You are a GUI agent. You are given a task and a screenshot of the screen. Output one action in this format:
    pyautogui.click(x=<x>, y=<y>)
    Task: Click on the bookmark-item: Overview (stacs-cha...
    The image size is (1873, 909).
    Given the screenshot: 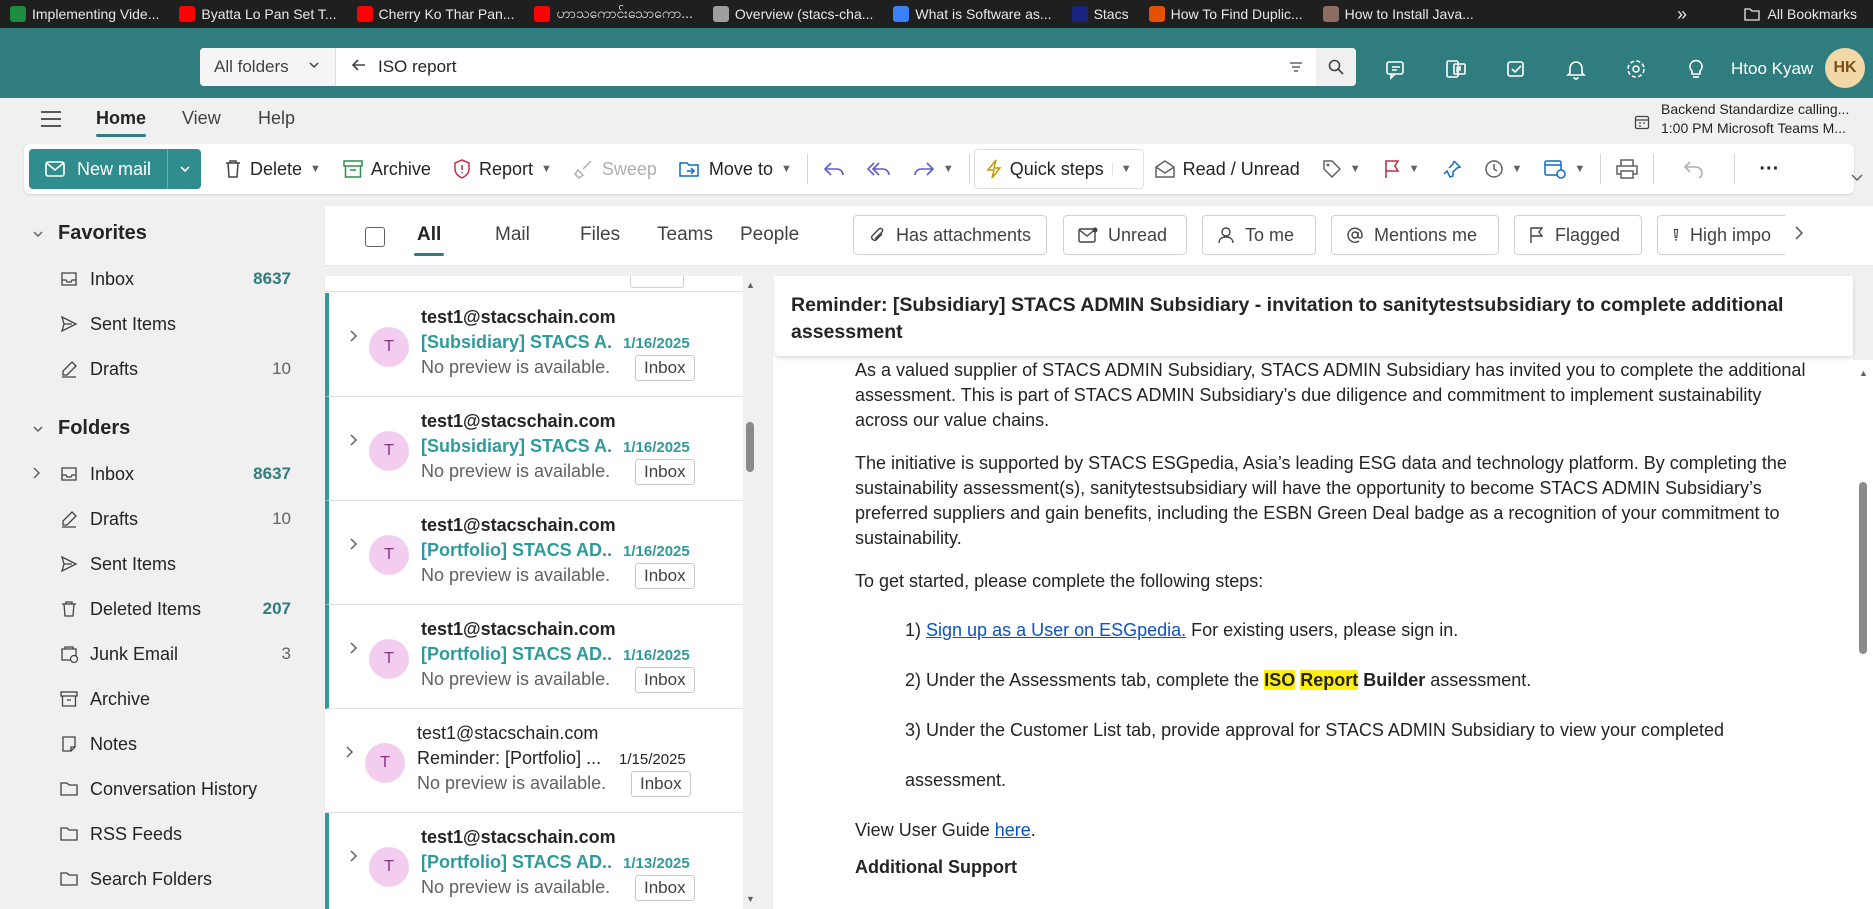 What is the action you would take?
    pyautogui.click(x=793, y=14)
    